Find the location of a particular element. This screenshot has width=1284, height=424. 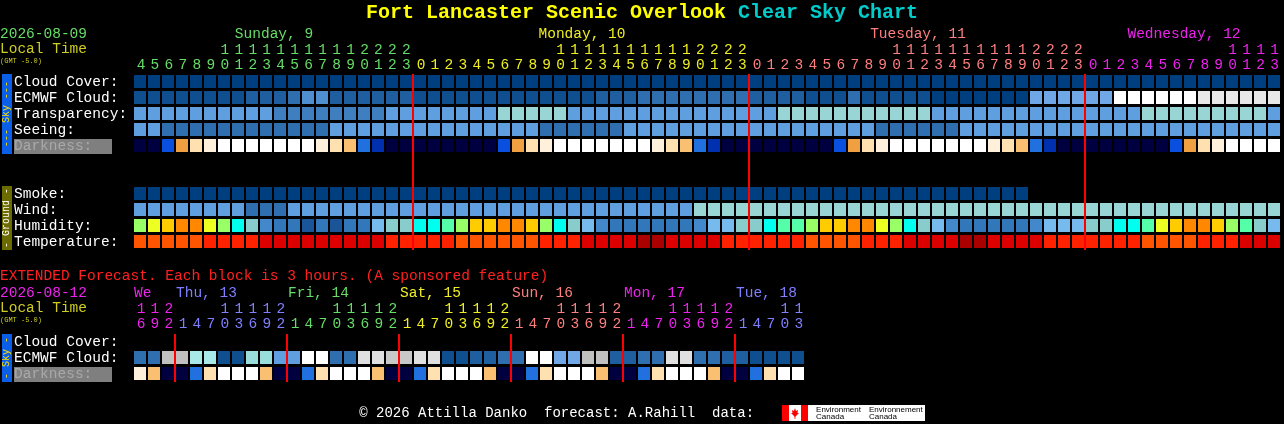

hour-label: 11 is located at coordinates (574, 58).